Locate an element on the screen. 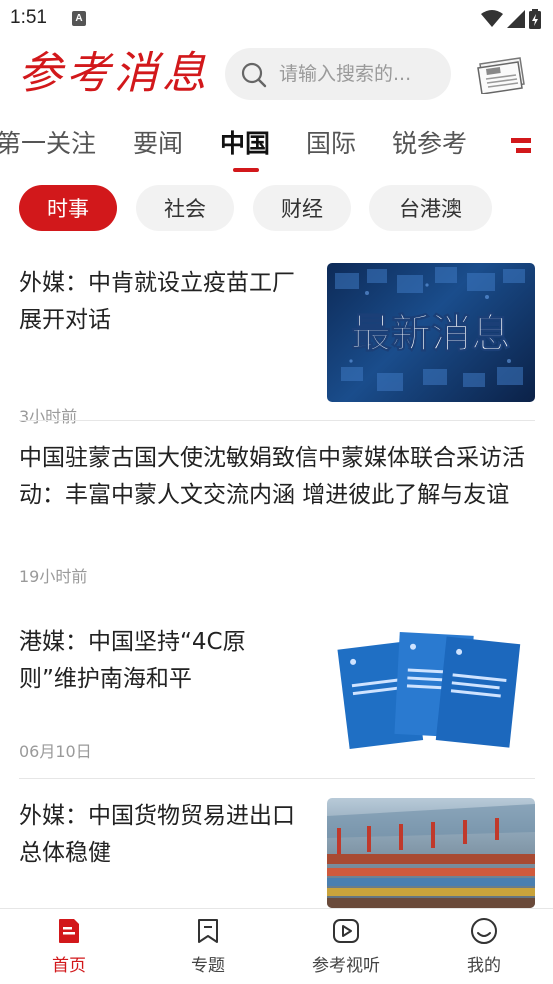 Image resolution: width=553 pixels, height=984 pixels. tab-international: 国际 is located at coordinates (331, 142).